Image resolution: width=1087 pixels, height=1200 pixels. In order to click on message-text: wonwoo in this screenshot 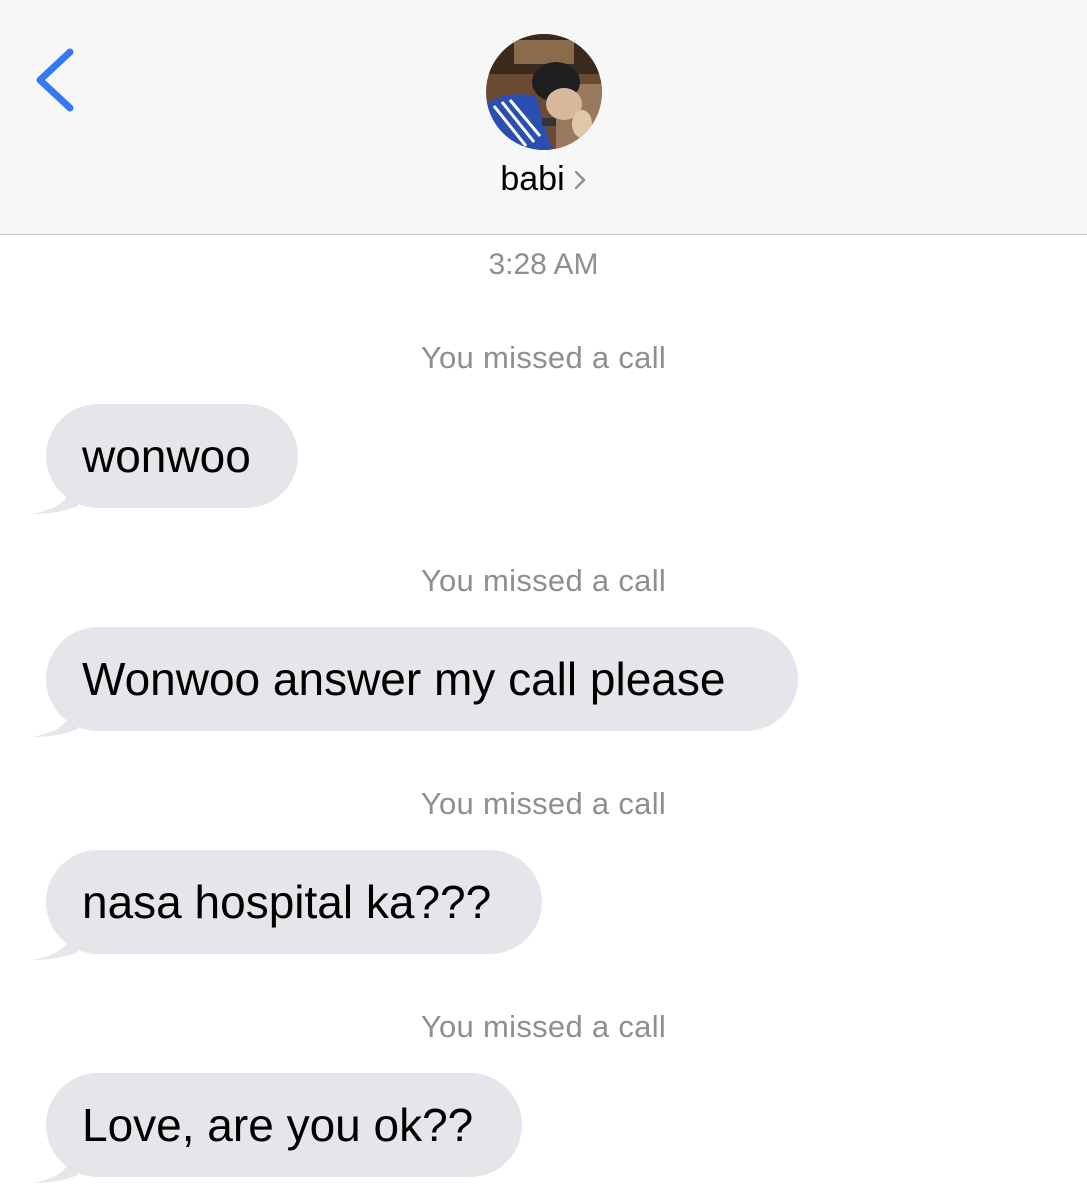, I will do `click(172, 456)`.